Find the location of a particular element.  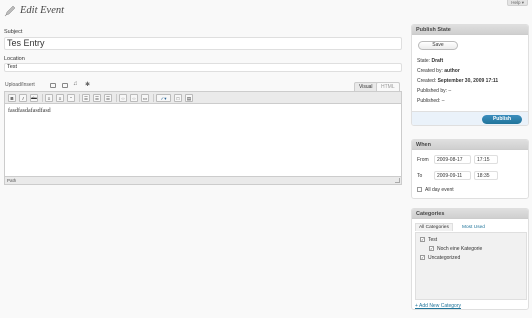

created-by-value: author is located at coordinates (452, 71).